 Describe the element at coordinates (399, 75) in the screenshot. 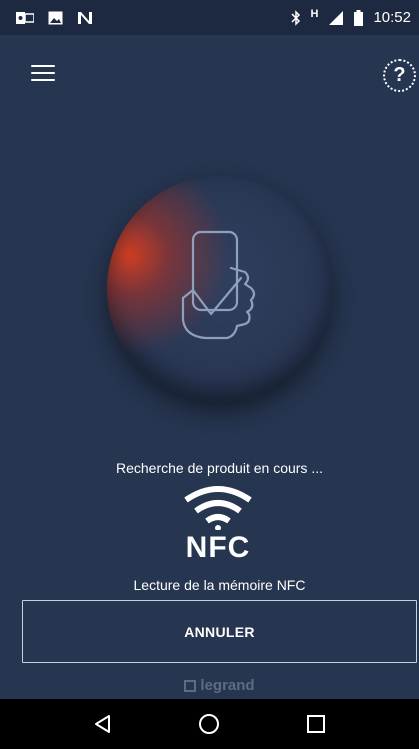

I see `help-button: ?` at that location.